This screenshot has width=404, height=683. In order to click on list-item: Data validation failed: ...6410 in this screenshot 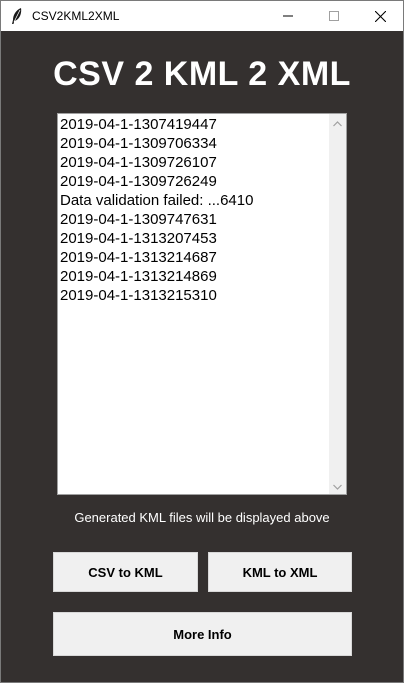, I will do `click(195, 200)`.